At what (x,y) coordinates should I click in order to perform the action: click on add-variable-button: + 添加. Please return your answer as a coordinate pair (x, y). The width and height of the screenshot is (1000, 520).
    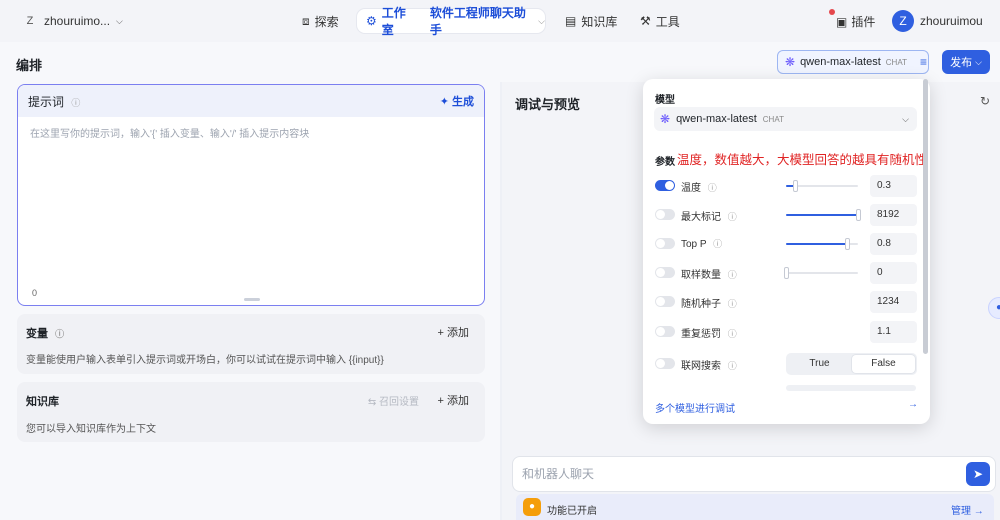
    Looking at the image, I should click on (453, 332).